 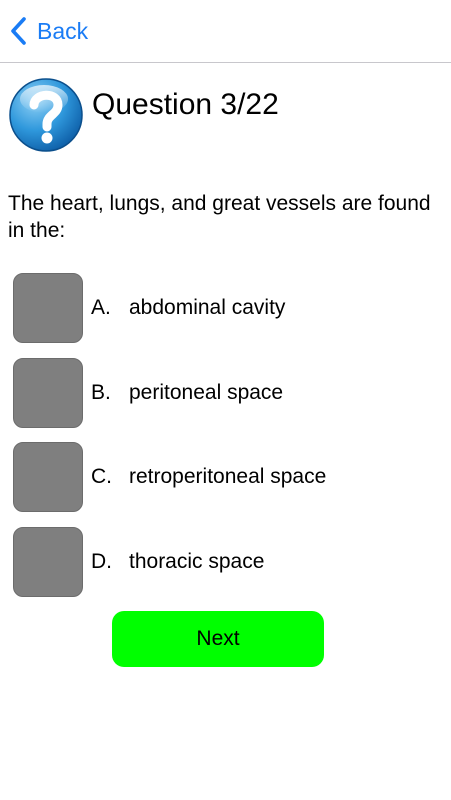 What do you see at coordinates (206, 392) in the screenshot?
I see `option-b-text: peritoneal space` at bounding box center [206, 392].